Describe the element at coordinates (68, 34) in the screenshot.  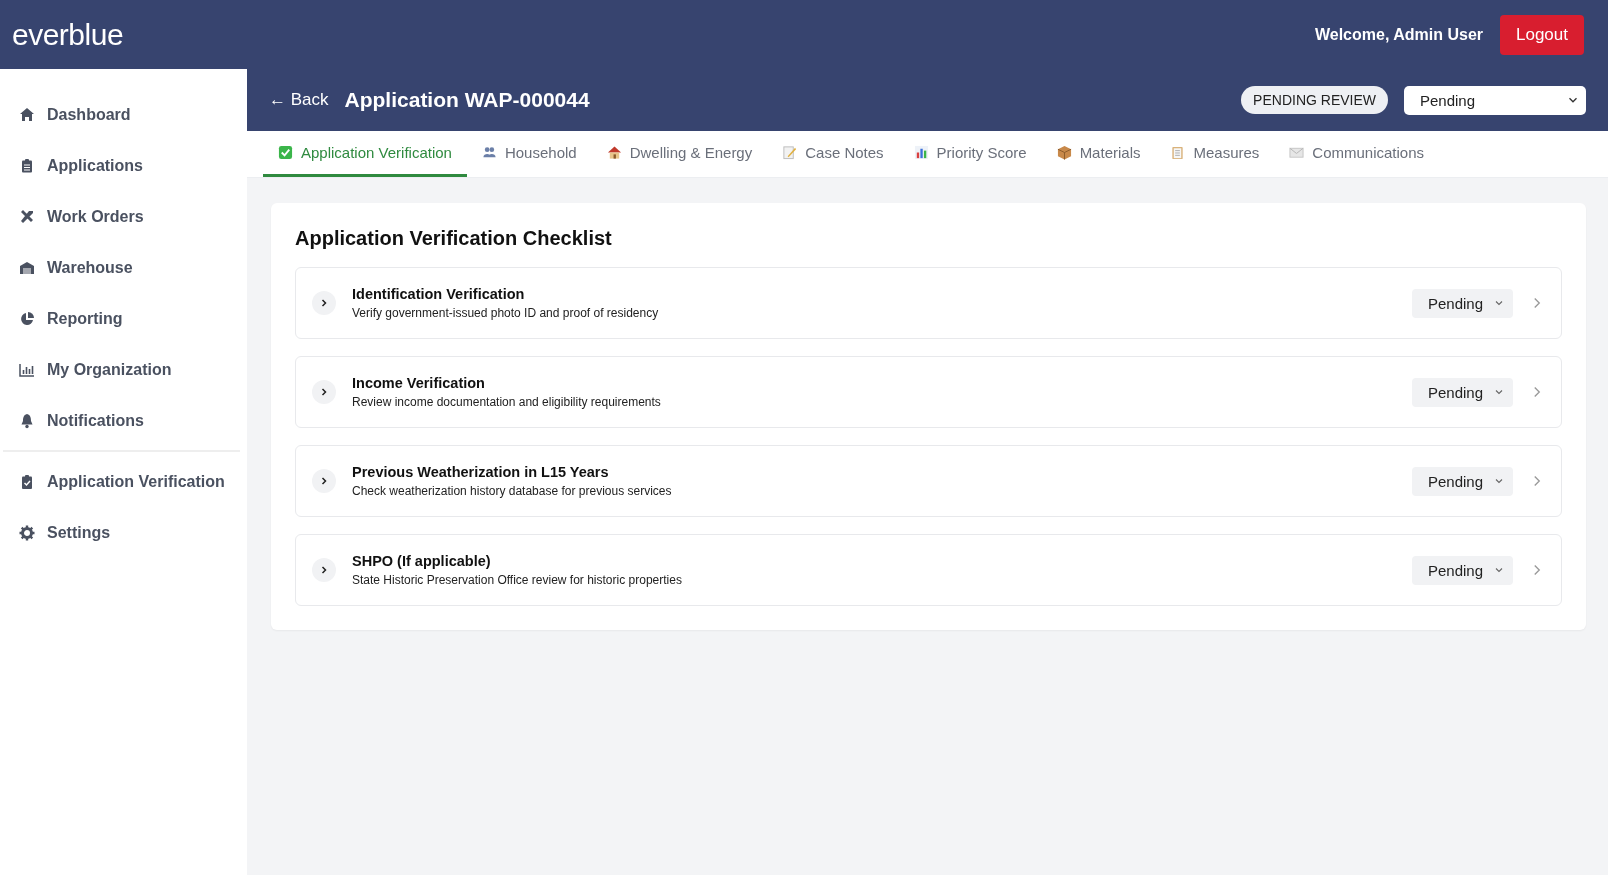
I see `logo: everblue` at that location.